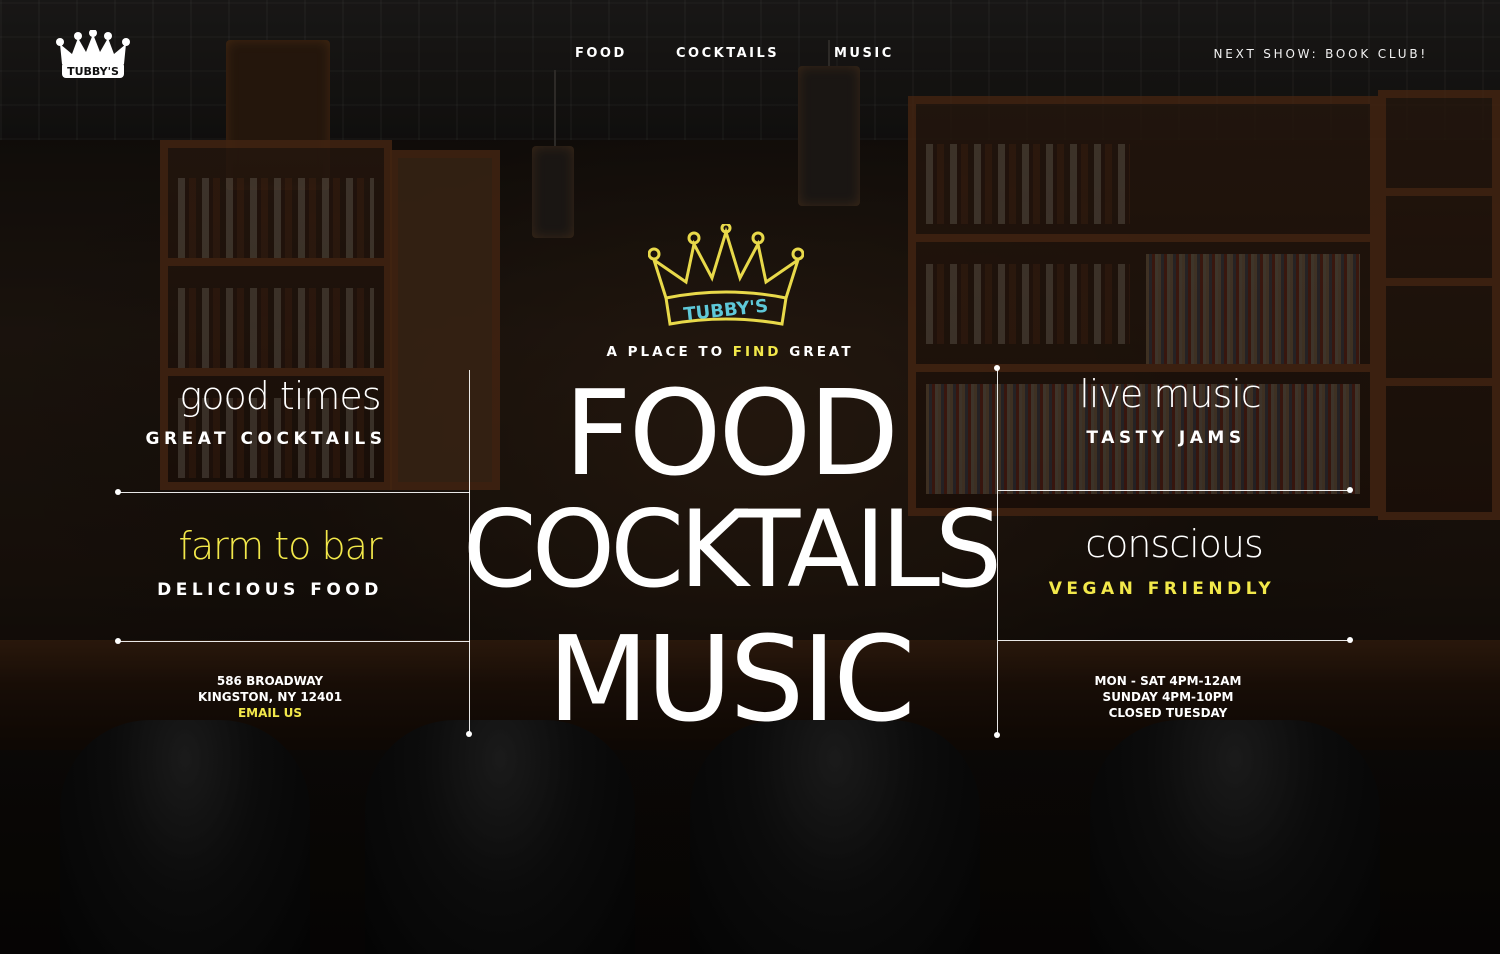 This screenshot has height=954, width=1500. I want to click on kicker-before: A PLACE TO, so click(669, 352).